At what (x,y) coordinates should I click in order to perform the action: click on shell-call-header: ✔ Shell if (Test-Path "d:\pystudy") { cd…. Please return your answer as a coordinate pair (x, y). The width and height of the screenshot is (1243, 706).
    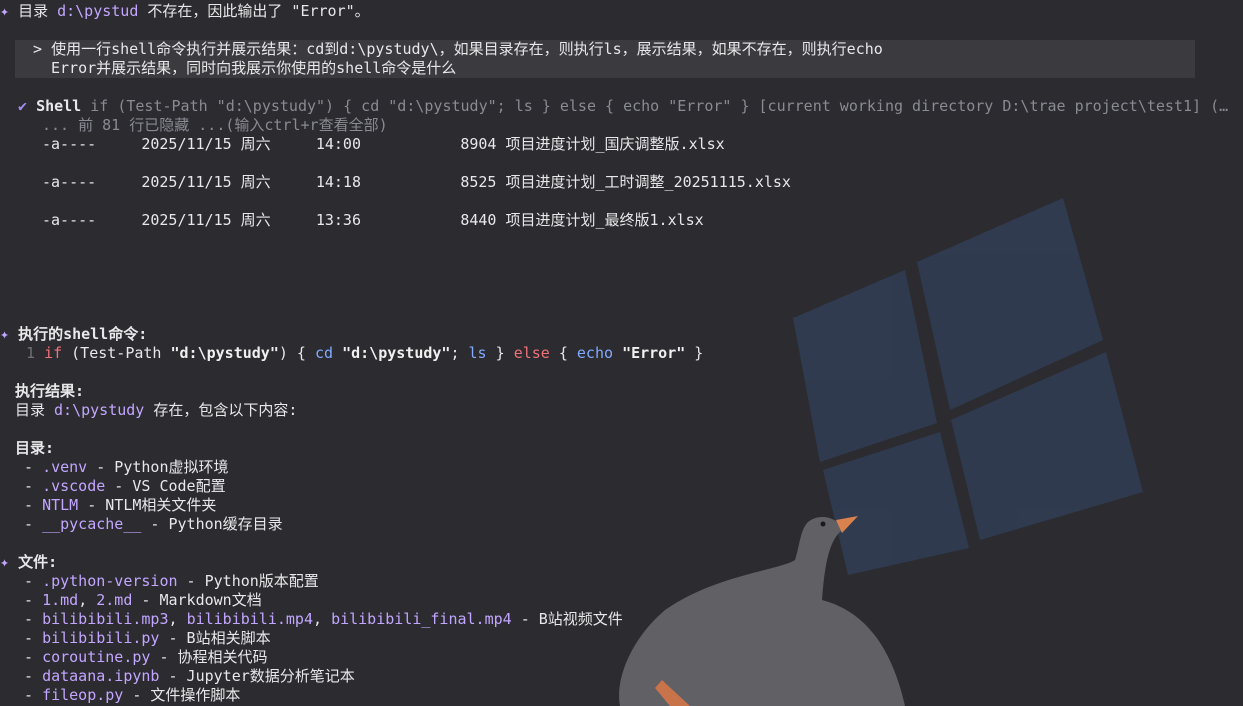
    Looking at the image, I should click on (625, 106).